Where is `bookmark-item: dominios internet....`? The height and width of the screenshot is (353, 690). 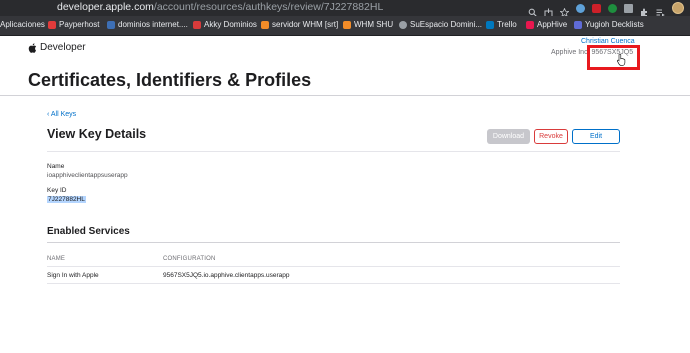
bookmark-item: dominios internet.... is located at coordinates (147, 24).